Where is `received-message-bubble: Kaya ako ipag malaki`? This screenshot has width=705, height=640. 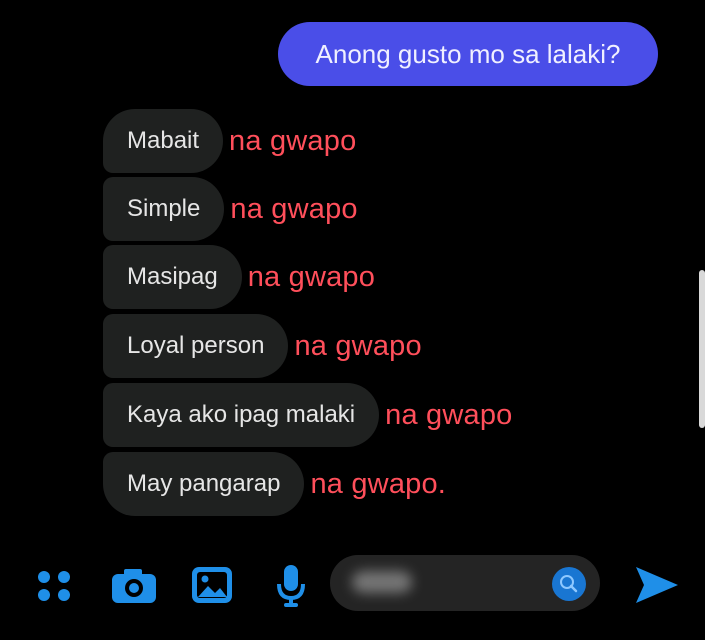
received-message-bubble: Kaya ako ipag malaki is located at coordinates (241, 415).